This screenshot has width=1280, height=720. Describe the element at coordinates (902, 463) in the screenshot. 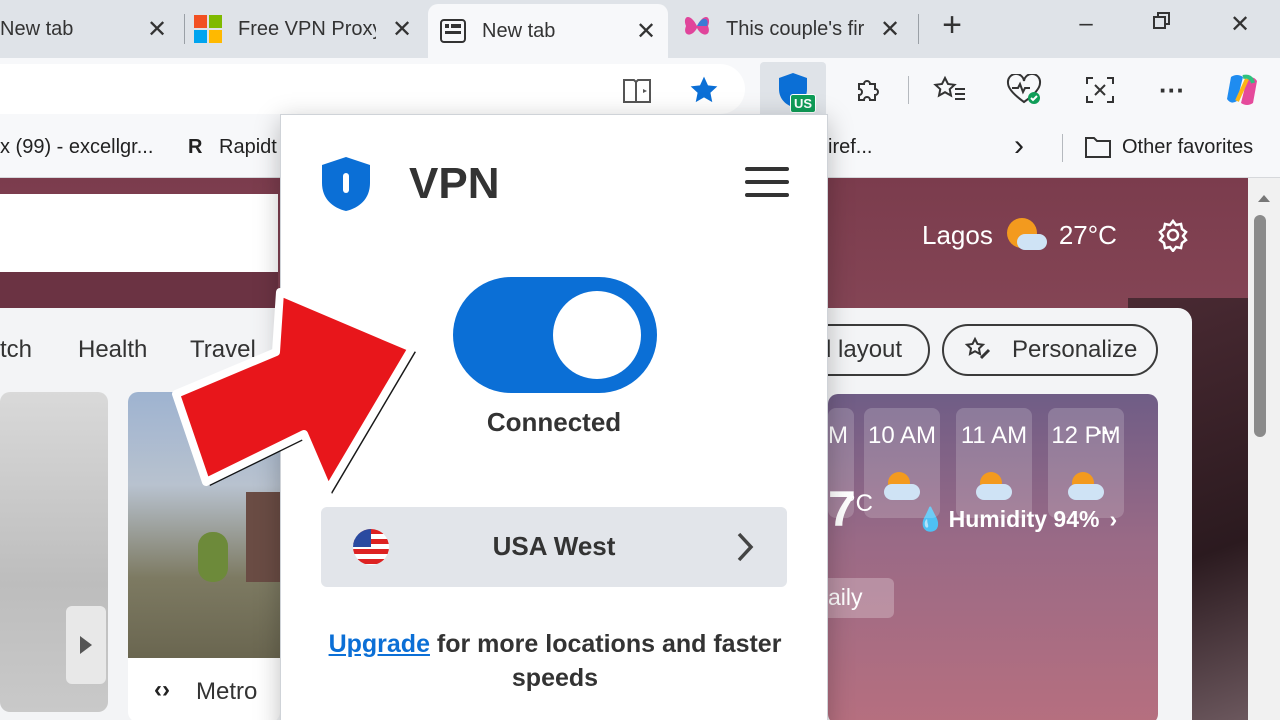

I see `hour-card: 10 AM` at that location.